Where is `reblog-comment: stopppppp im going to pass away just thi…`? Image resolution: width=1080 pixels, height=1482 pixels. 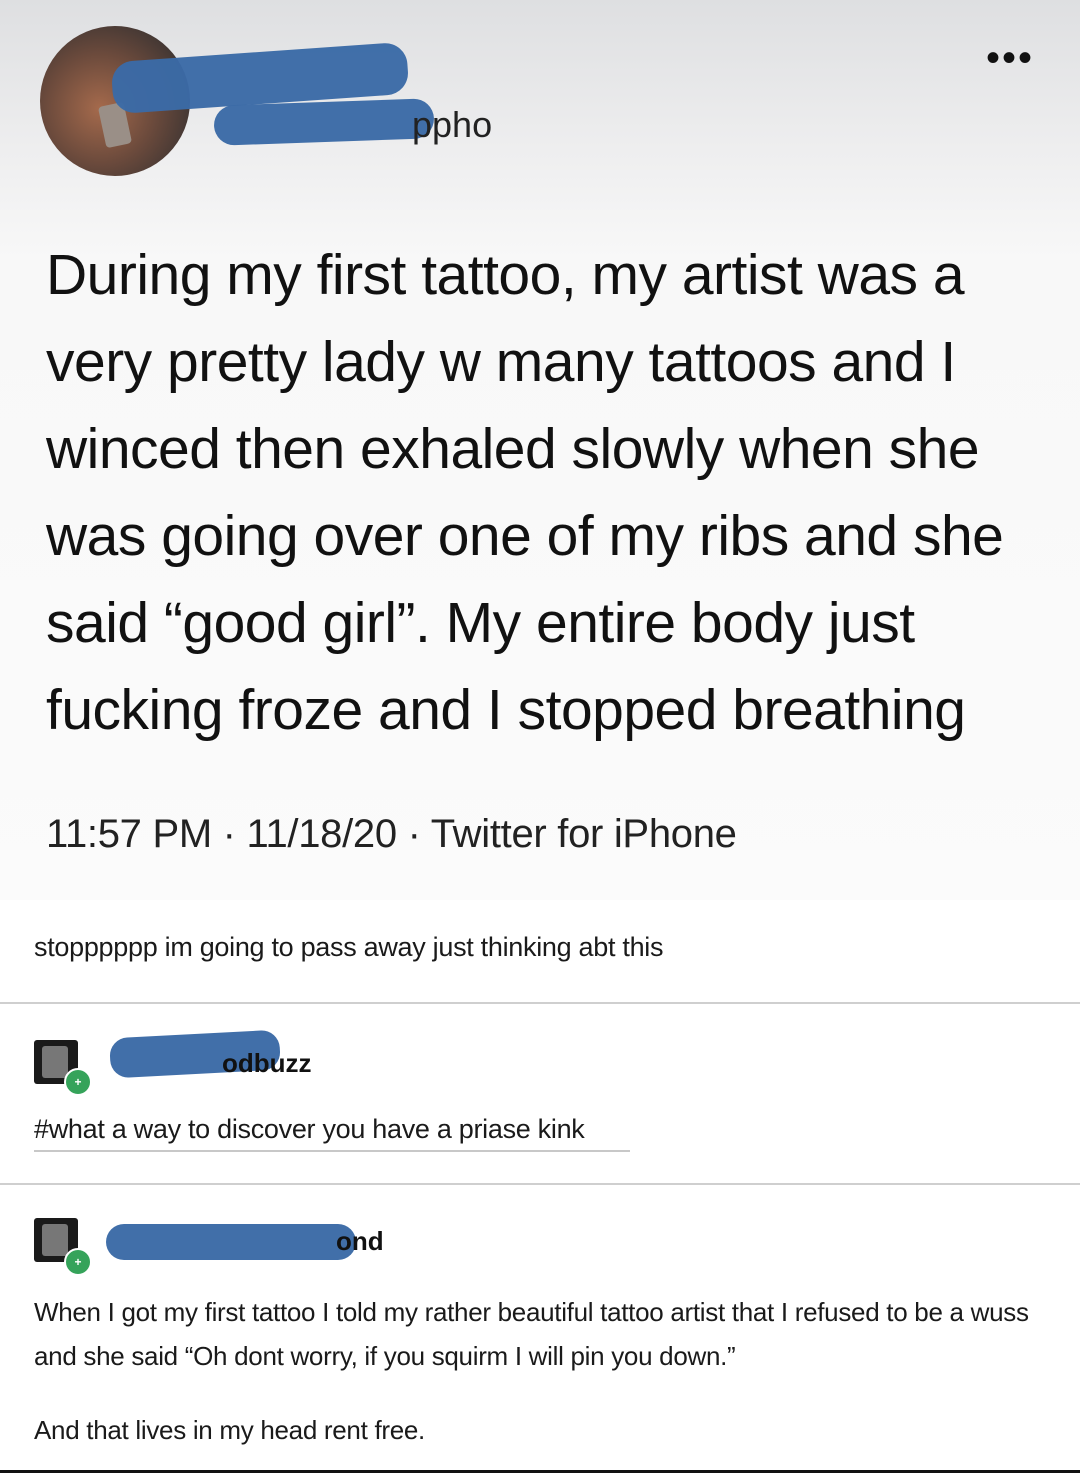
reblog-comment: stopppppp im going to pass away just thi… is located at coordinates (349, 947).